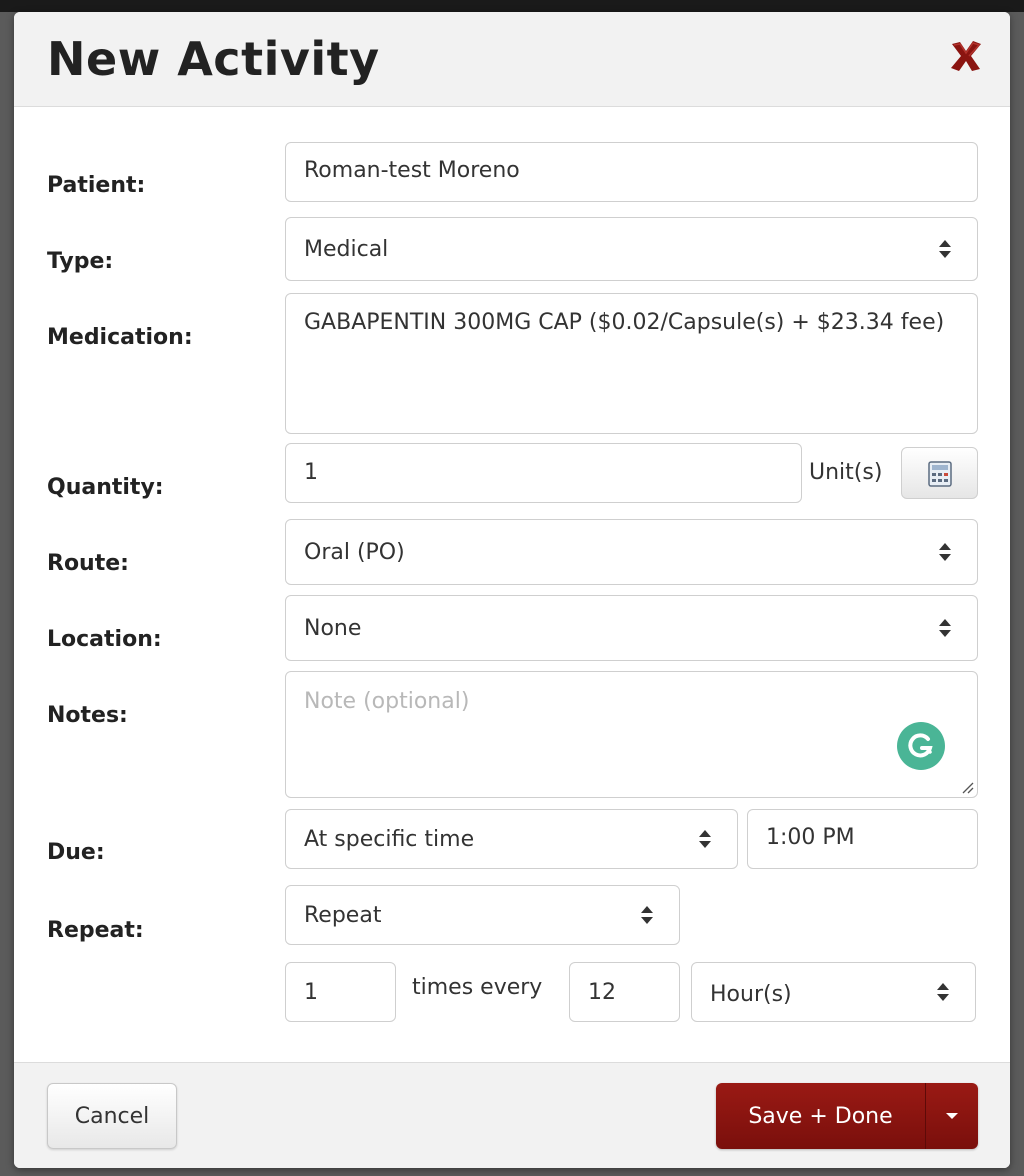 The image size is (1024, 1176). What do you see at coordinates (631, 628) in the screenshot?
I see `location-select: None` at bounding box center [631, 628].